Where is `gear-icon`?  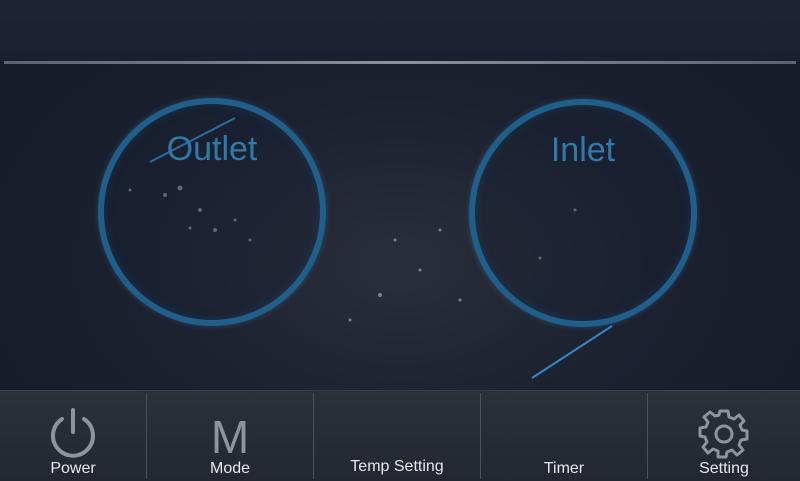
gear-icon is located at coordinates (724, 433).